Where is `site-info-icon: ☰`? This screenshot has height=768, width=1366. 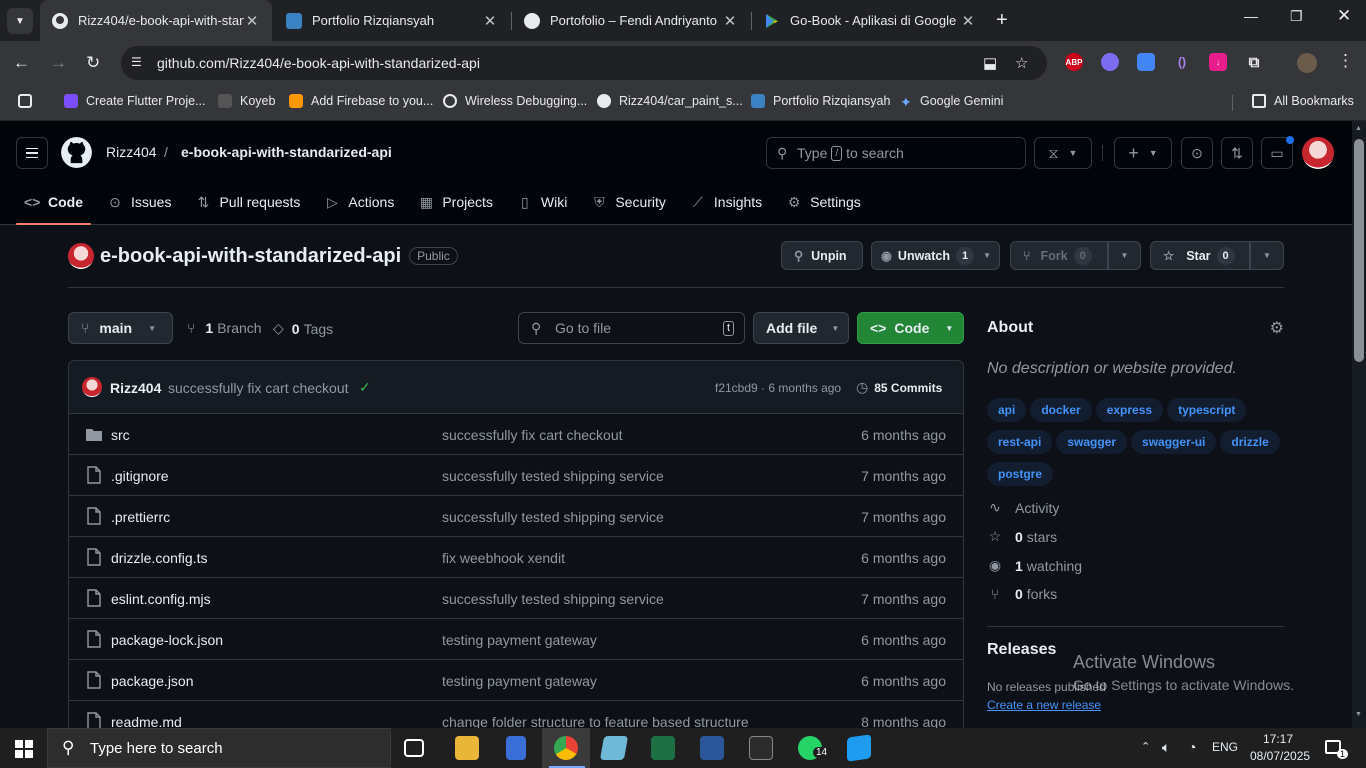
site-info-icon: ☰ is located at coordinates (139, 63).